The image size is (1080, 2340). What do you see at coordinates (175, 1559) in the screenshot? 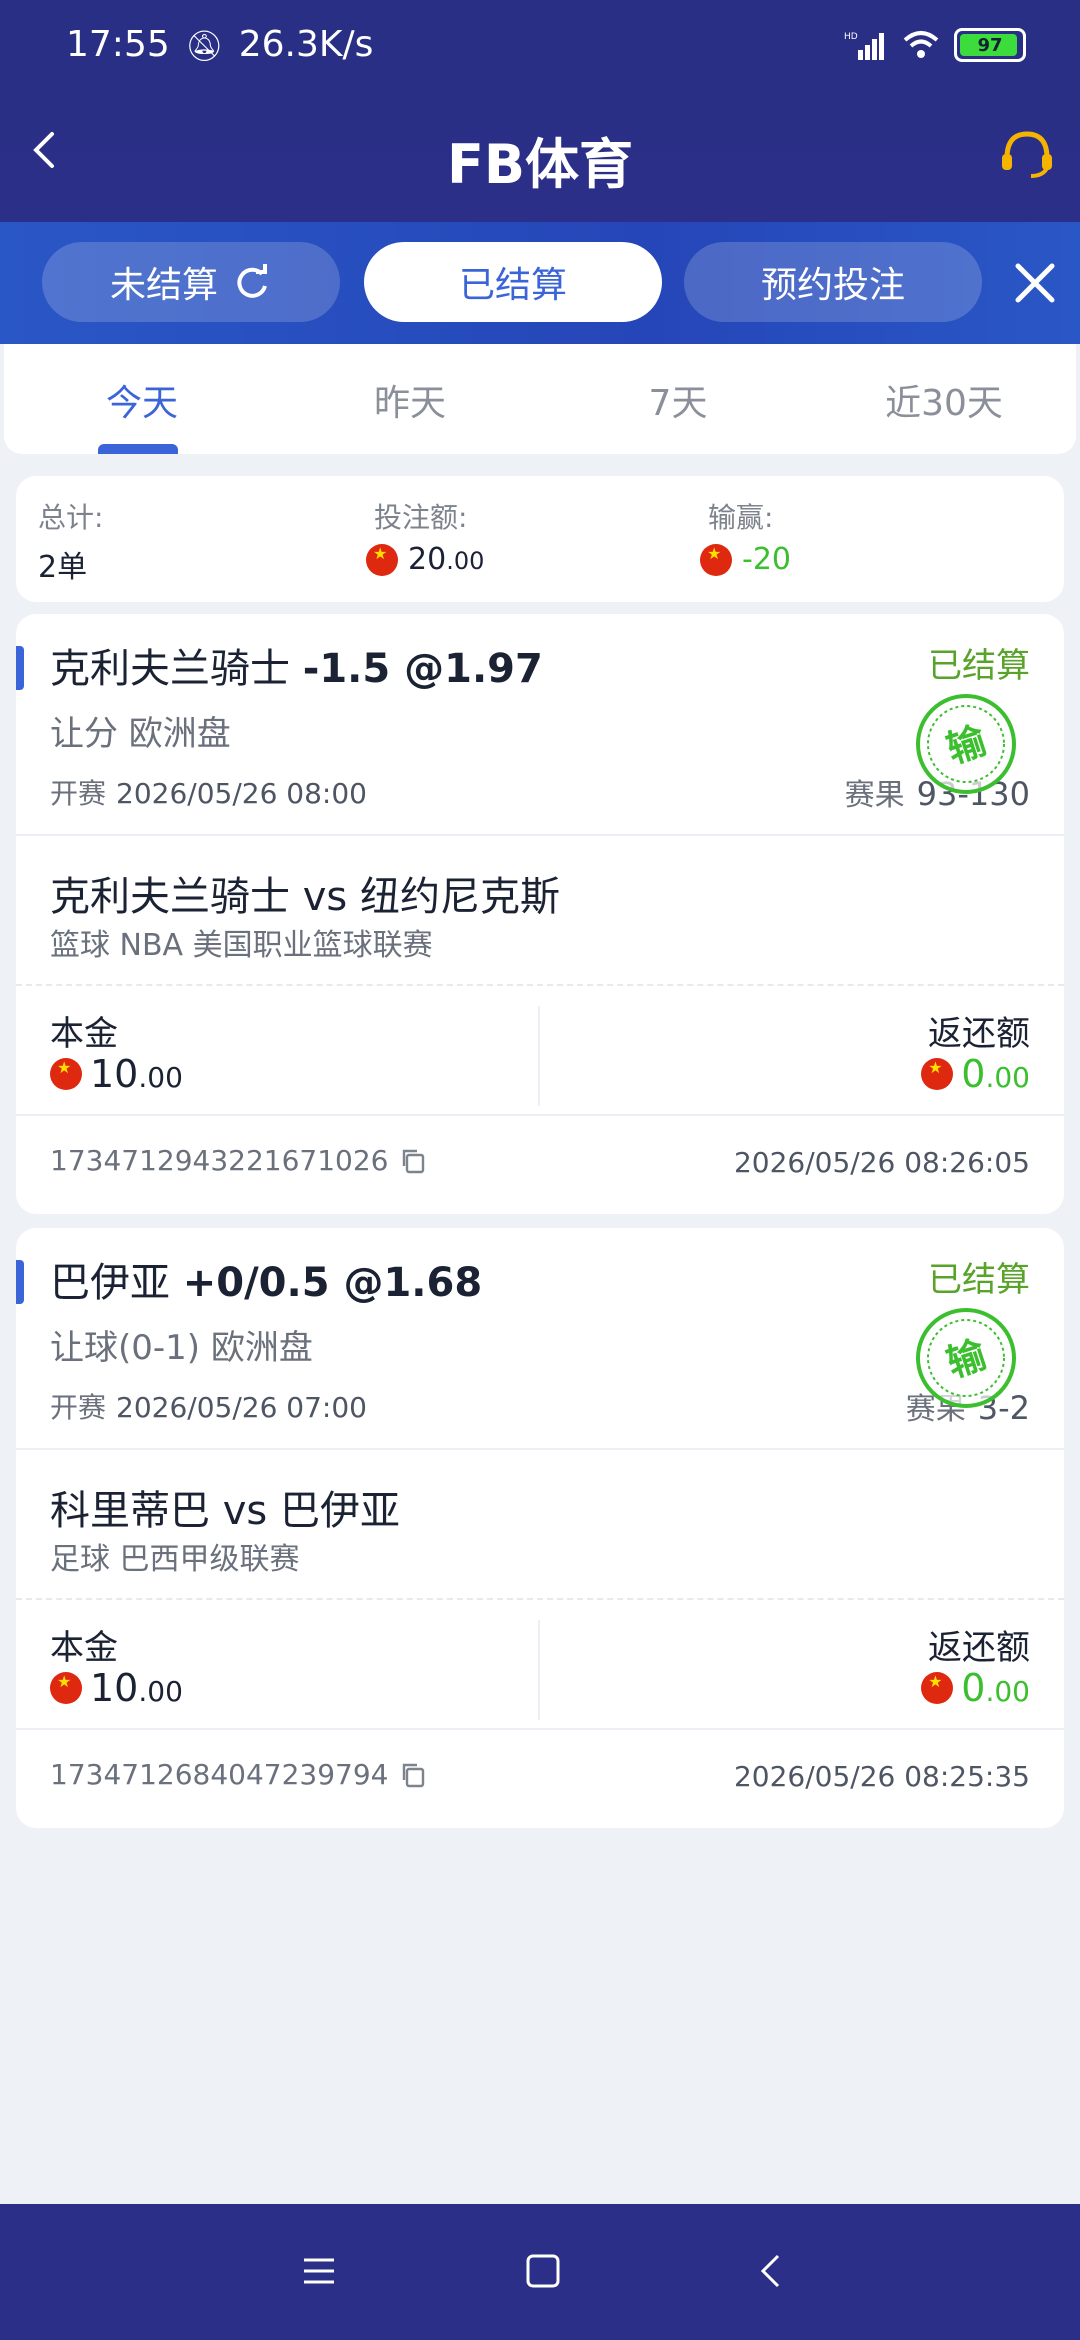
I see `league-name: 足球 巴西甲级联赛` at bounding box center [175, 1559].